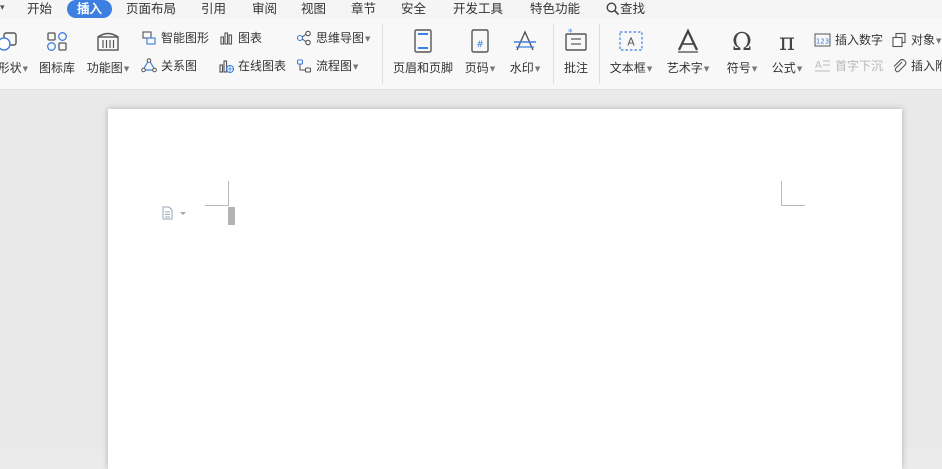  What do you see at coordinates (613, 8) in the screenshot?
I see `search-icon` at bounding box center [613, 8].